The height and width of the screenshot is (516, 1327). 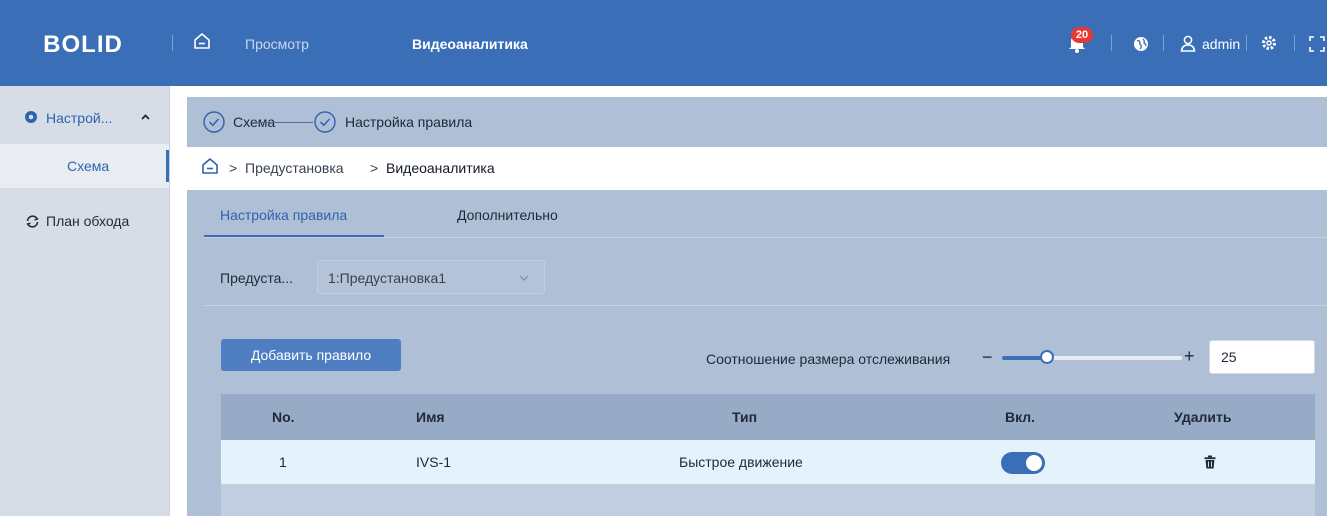 I want to click on sidebar-item-schema: Схема, so click(x=84, y=166).